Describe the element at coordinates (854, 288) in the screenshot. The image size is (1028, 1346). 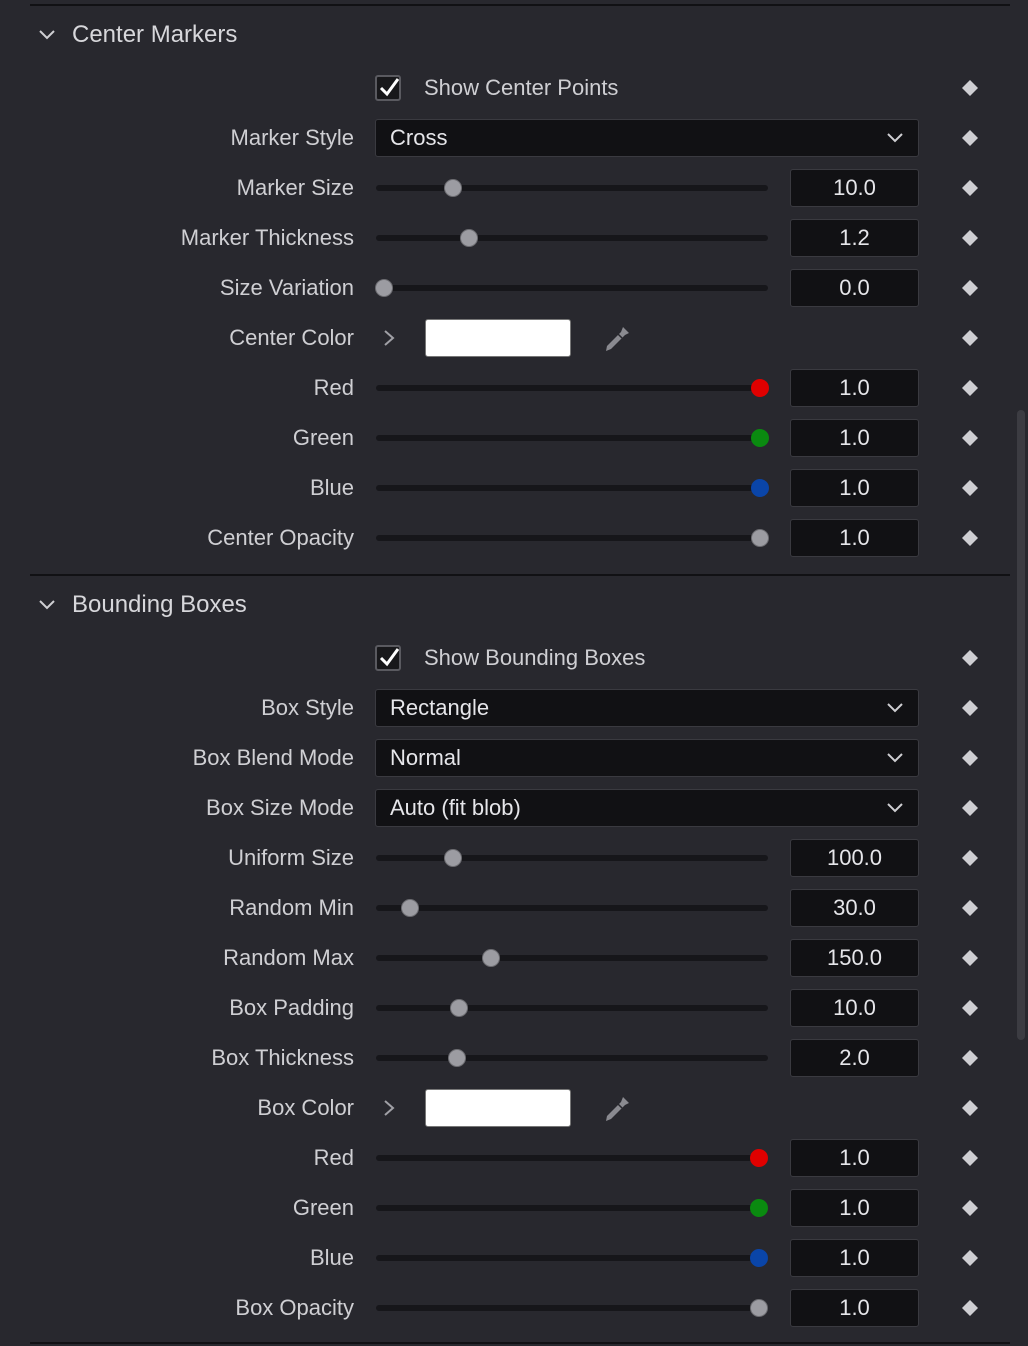
I see `size-variation-input: 0.0` at that location.